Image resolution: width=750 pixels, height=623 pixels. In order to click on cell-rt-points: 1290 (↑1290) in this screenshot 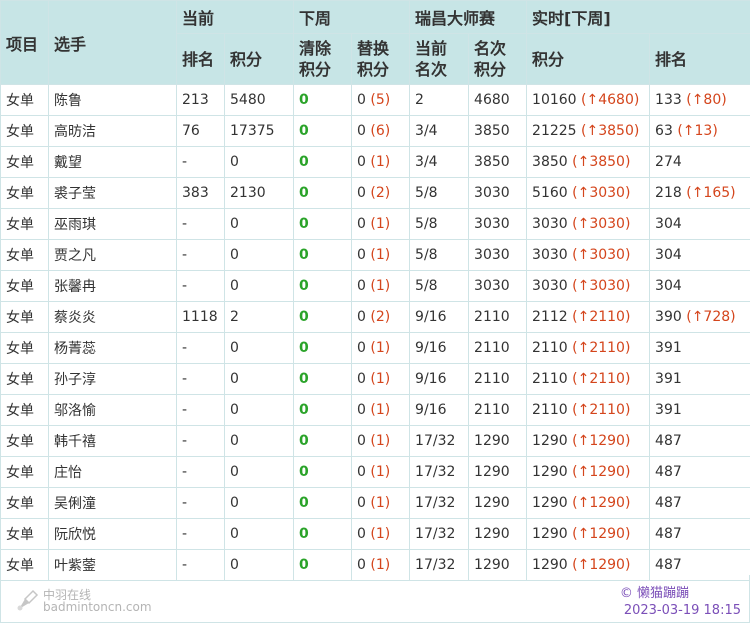, I will do `click(588, 534)`.